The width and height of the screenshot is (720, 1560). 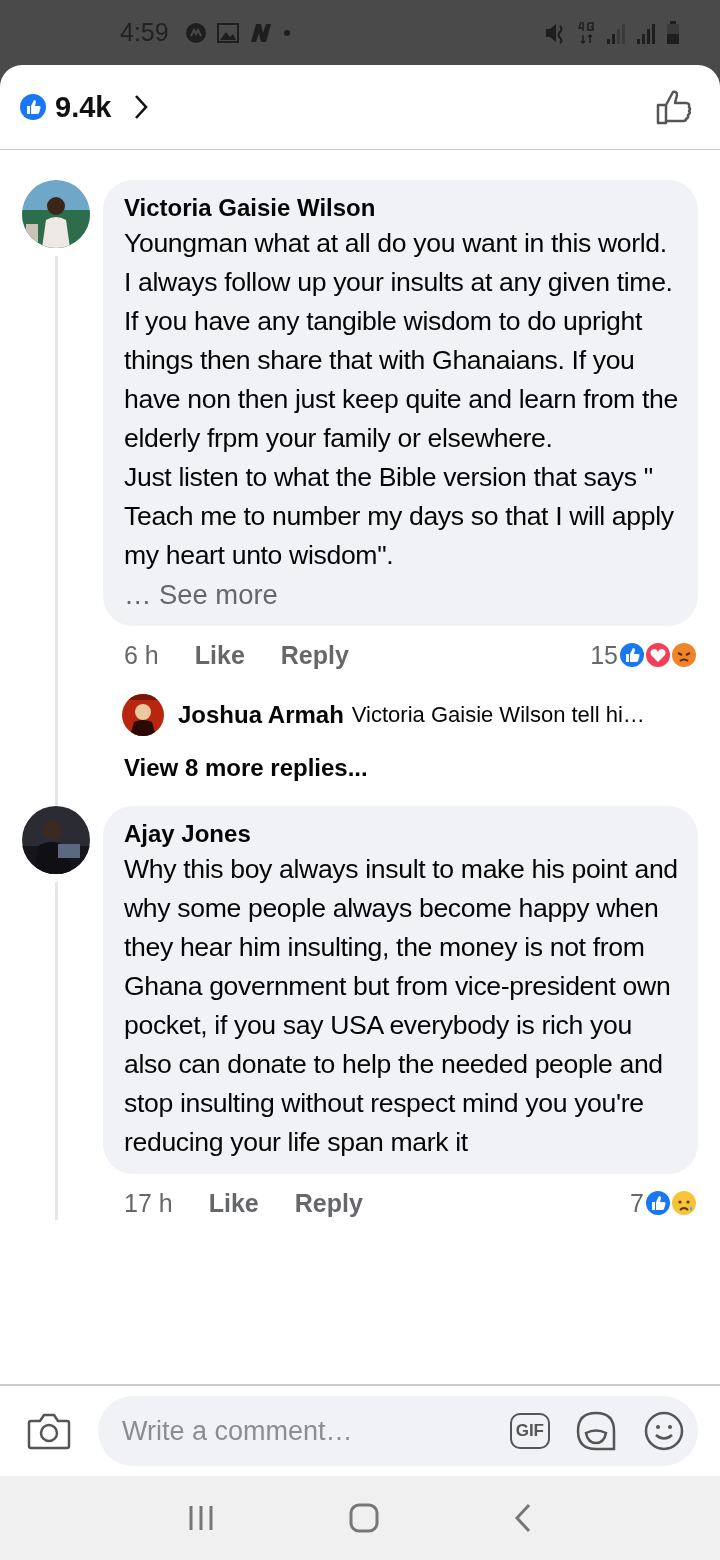 I want to click on reaction-count: 15, so click(x=604, y=655).